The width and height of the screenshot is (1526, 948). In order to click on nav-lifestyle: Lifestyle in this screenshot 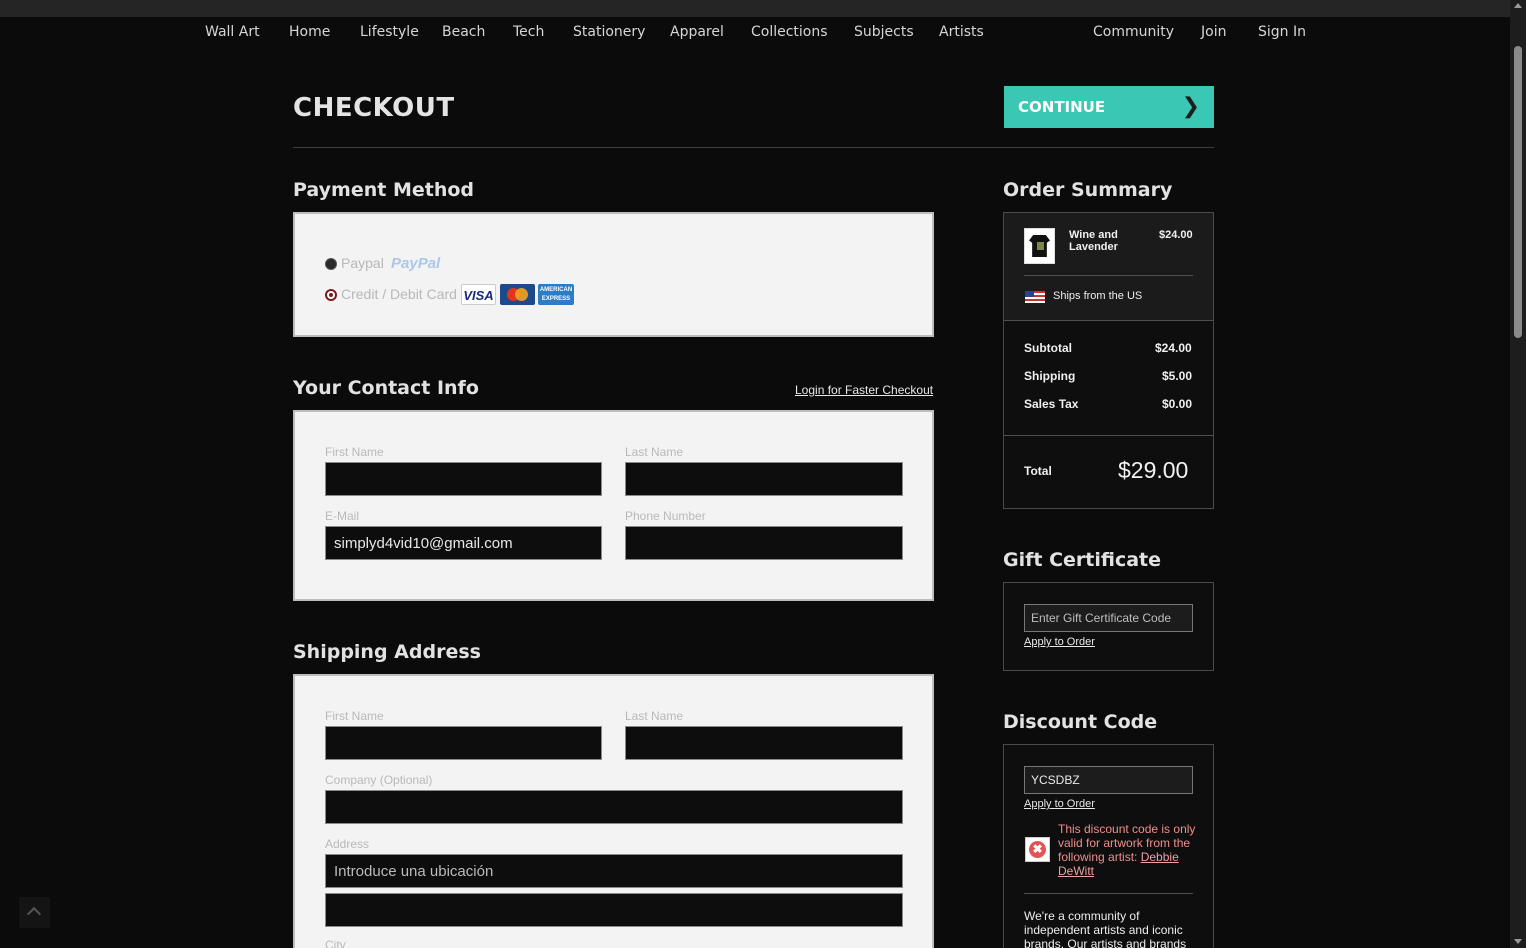, I will do `click(389, 32)`.